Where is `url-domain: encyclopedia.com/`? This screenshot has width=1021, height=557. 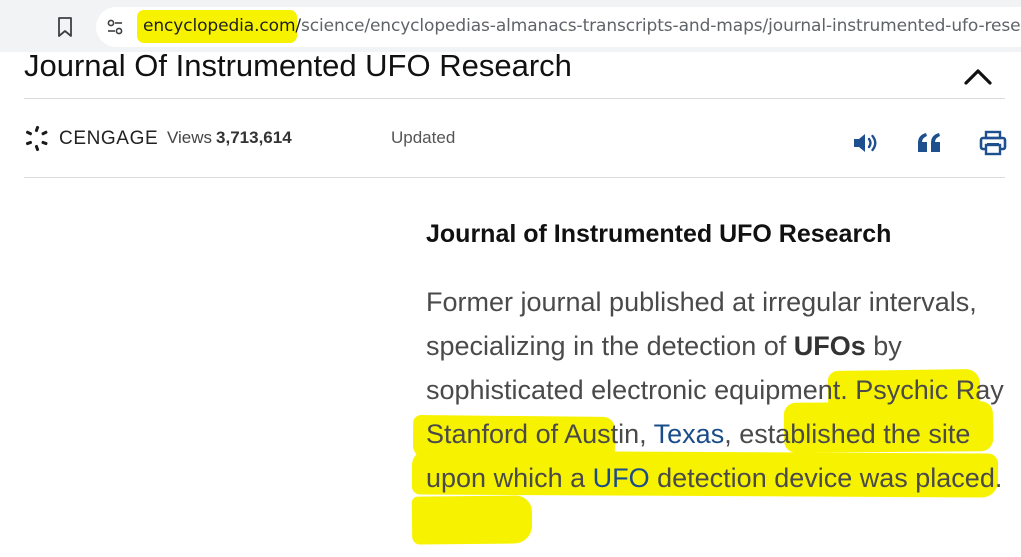 url-domain: encyclopedia.com/ is located at coordinates (222, 26).